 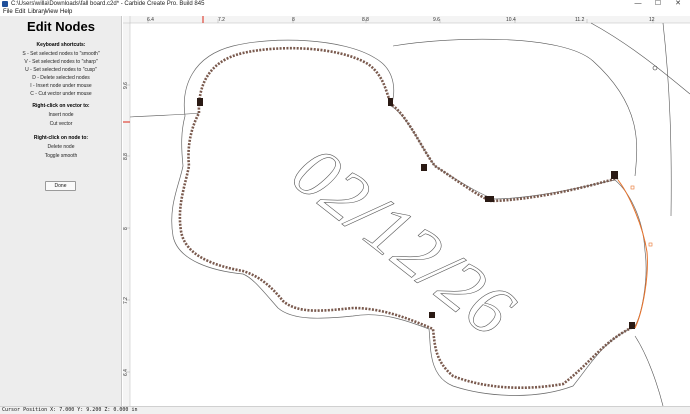 What do you see at coordinates (61, 138) in the screenshot?
I see `right-click-node-heading: Right-click on node to:` at bounding box center [61, 138].